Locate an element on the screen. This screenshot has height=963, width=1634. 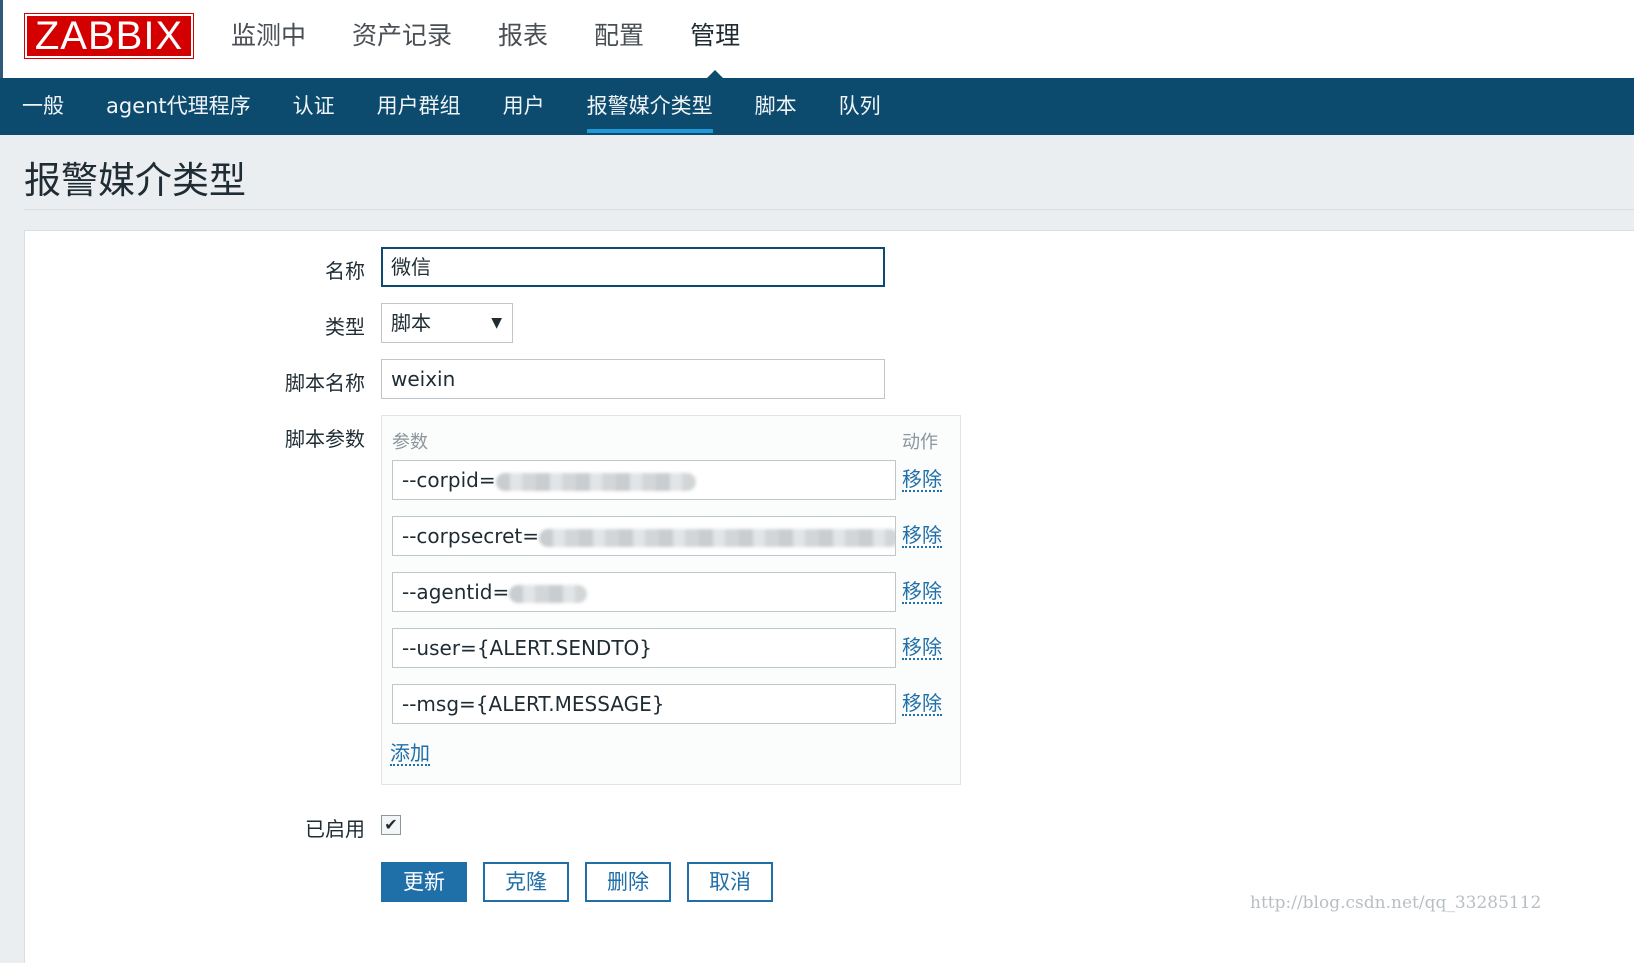
add-param-link: 添加 is located at coordinates (410, 754).